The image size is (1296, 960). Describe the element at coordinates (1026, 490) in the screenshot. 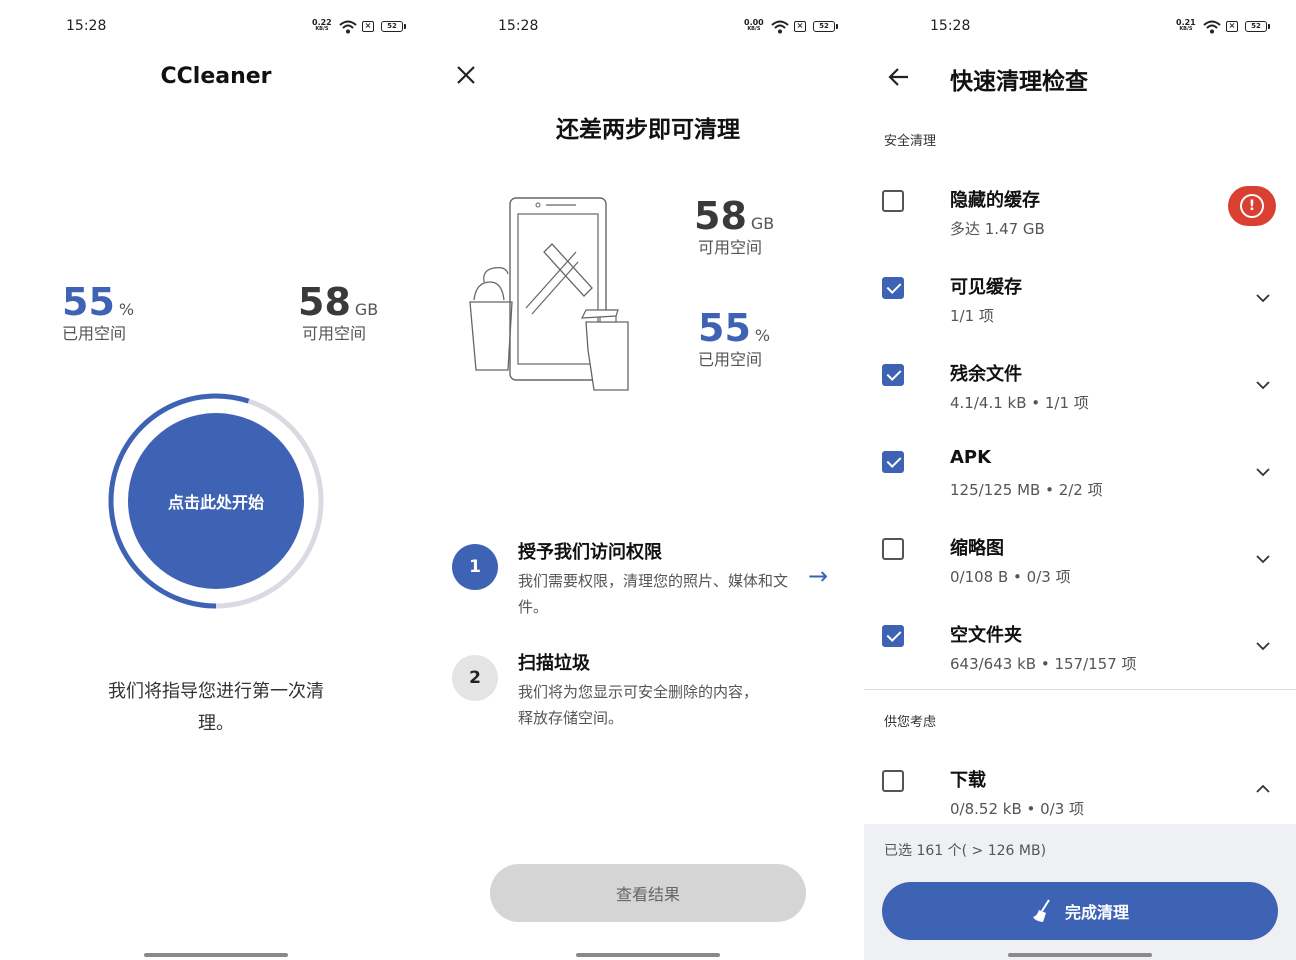

I see `item-detail: 125/125 MB • 2/2 项` at that location.